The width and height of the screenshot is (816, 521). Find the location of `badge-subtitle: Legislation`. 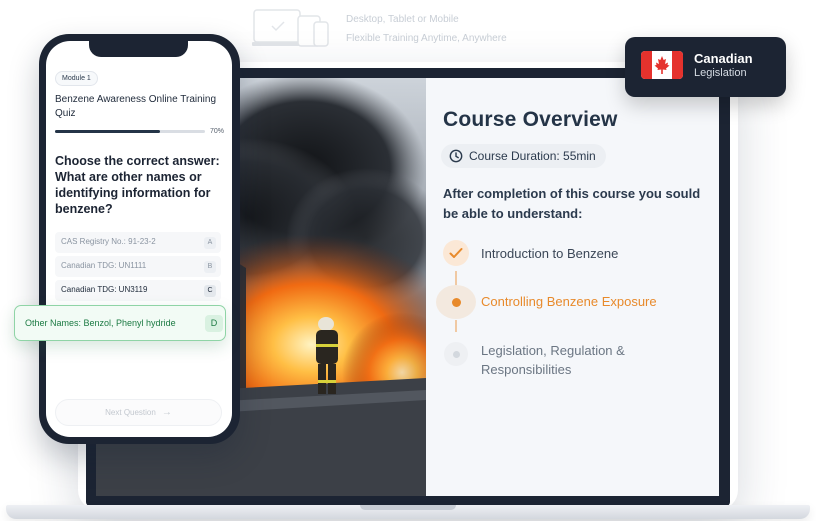

badge-subtitle: Legislation is located at coordinates (720, 73).